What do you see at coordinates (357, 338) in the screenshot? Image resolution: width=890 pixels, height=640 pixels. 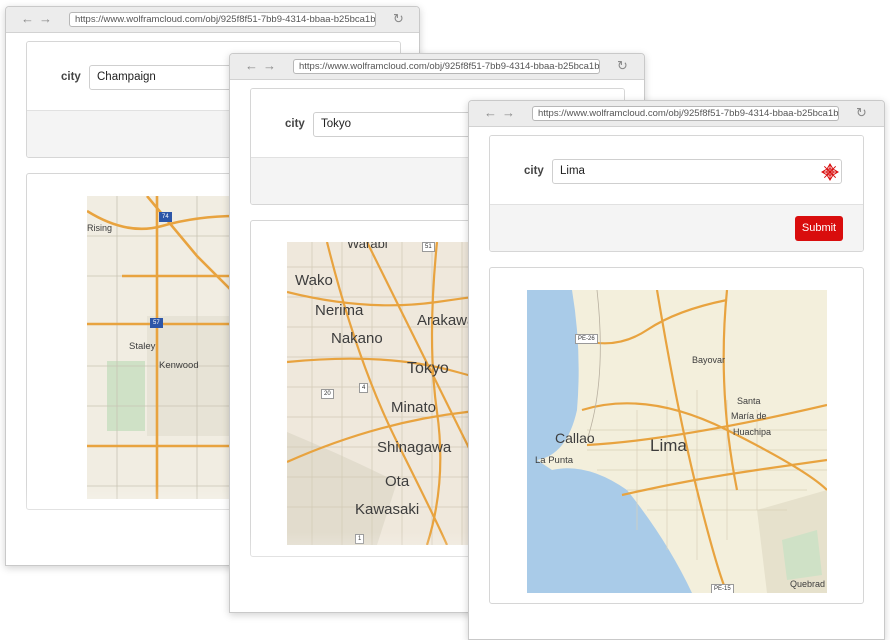 I see `map-label-nakano: Nakano` at bounding box center [357, 338].